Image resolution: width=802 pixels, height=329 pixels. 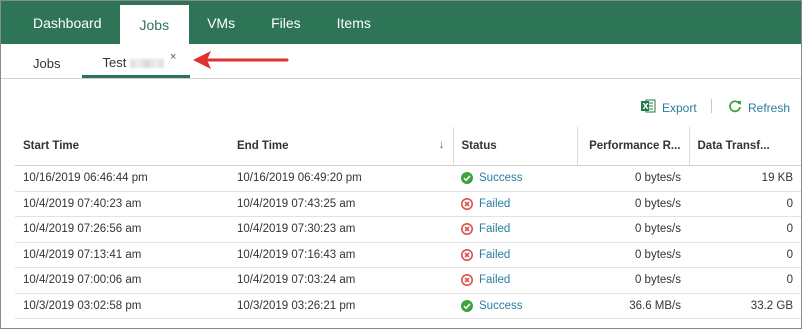 What do you see at coordinates (173, 57) in the screenshot?
I see `close-tab-icon: ×` at bounding box center [173, 57].